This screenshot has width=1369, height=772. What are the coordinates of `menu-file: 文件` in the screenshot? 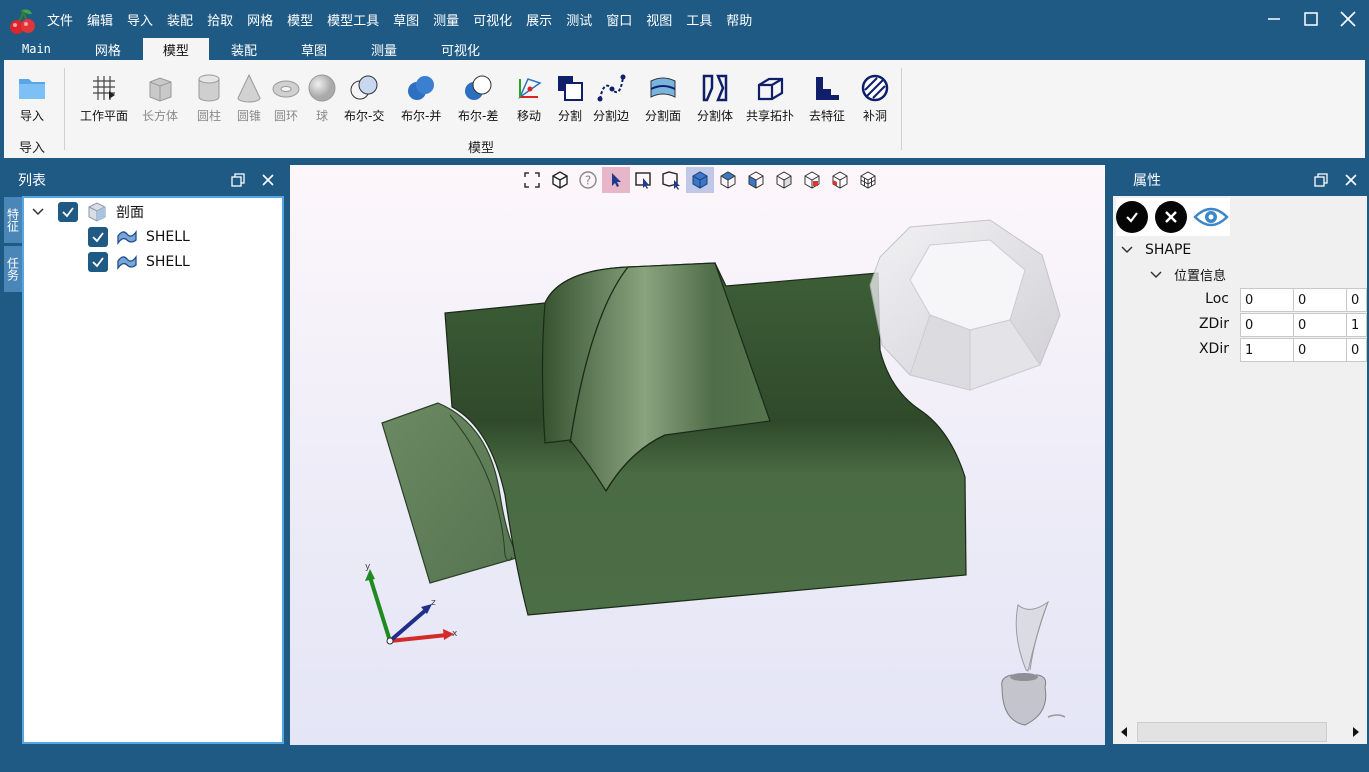 It's located at (60, 19).